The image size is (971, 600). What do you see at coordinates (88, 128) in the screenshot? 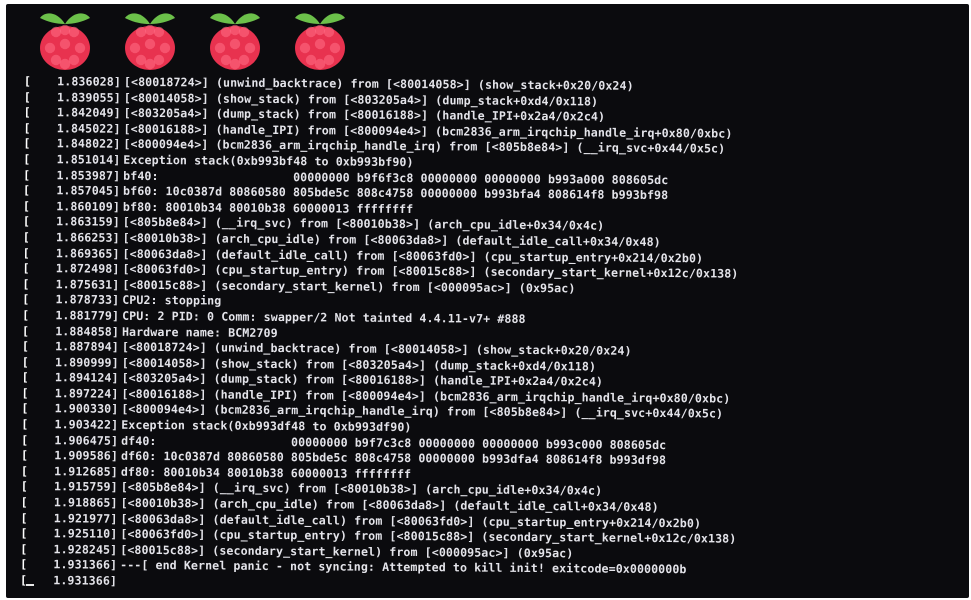
I see `log-timestamp: 1.845022]` at bounding box center [88, 128].